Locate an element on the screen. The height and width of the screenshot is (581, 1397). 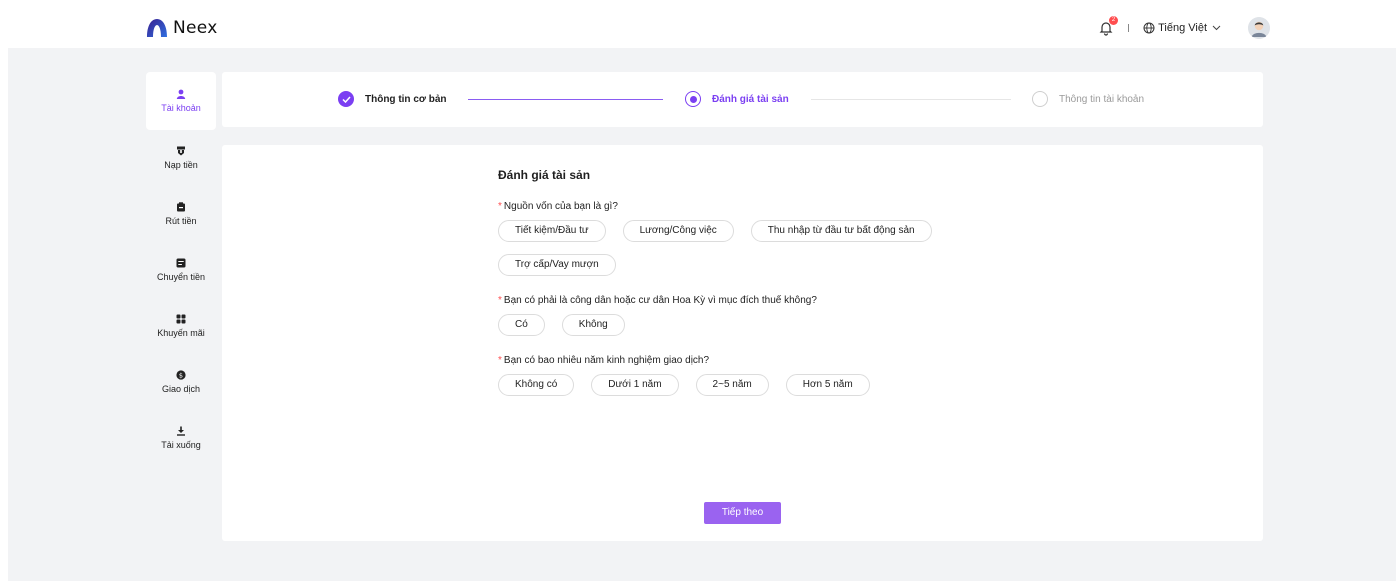
notification-button: 2 is located at coordinates (1108, 26).